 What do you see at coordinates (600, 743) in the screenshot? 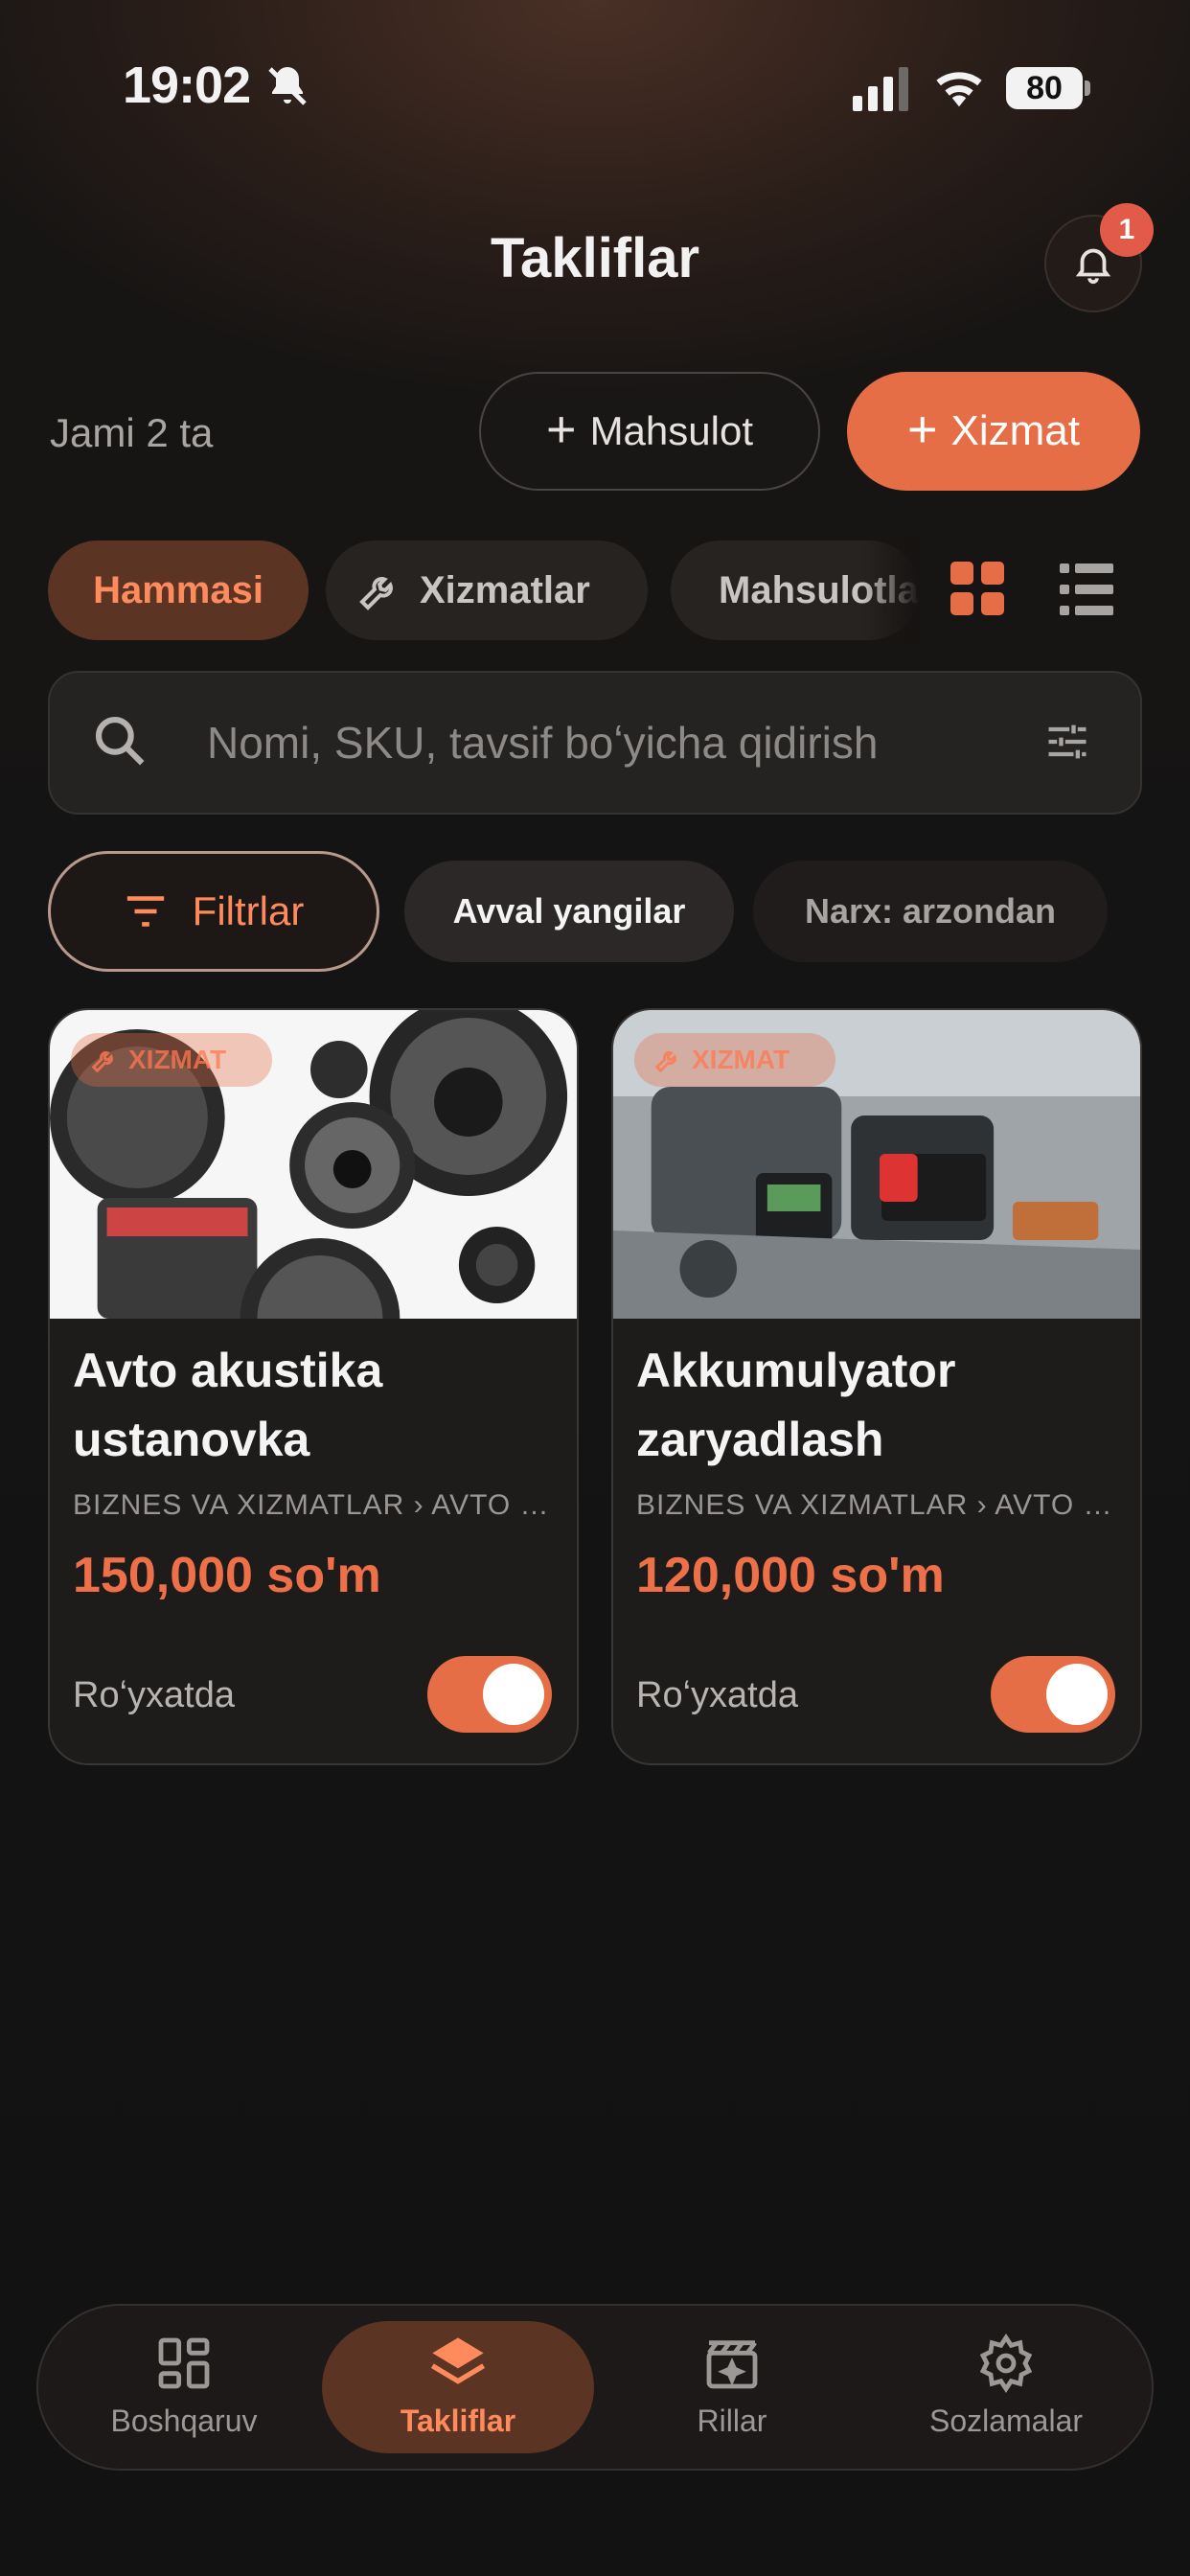
I see `search-input: Nomi, SKU, tavsif boʻyicha qidirish` at bounding box center [600, 743].